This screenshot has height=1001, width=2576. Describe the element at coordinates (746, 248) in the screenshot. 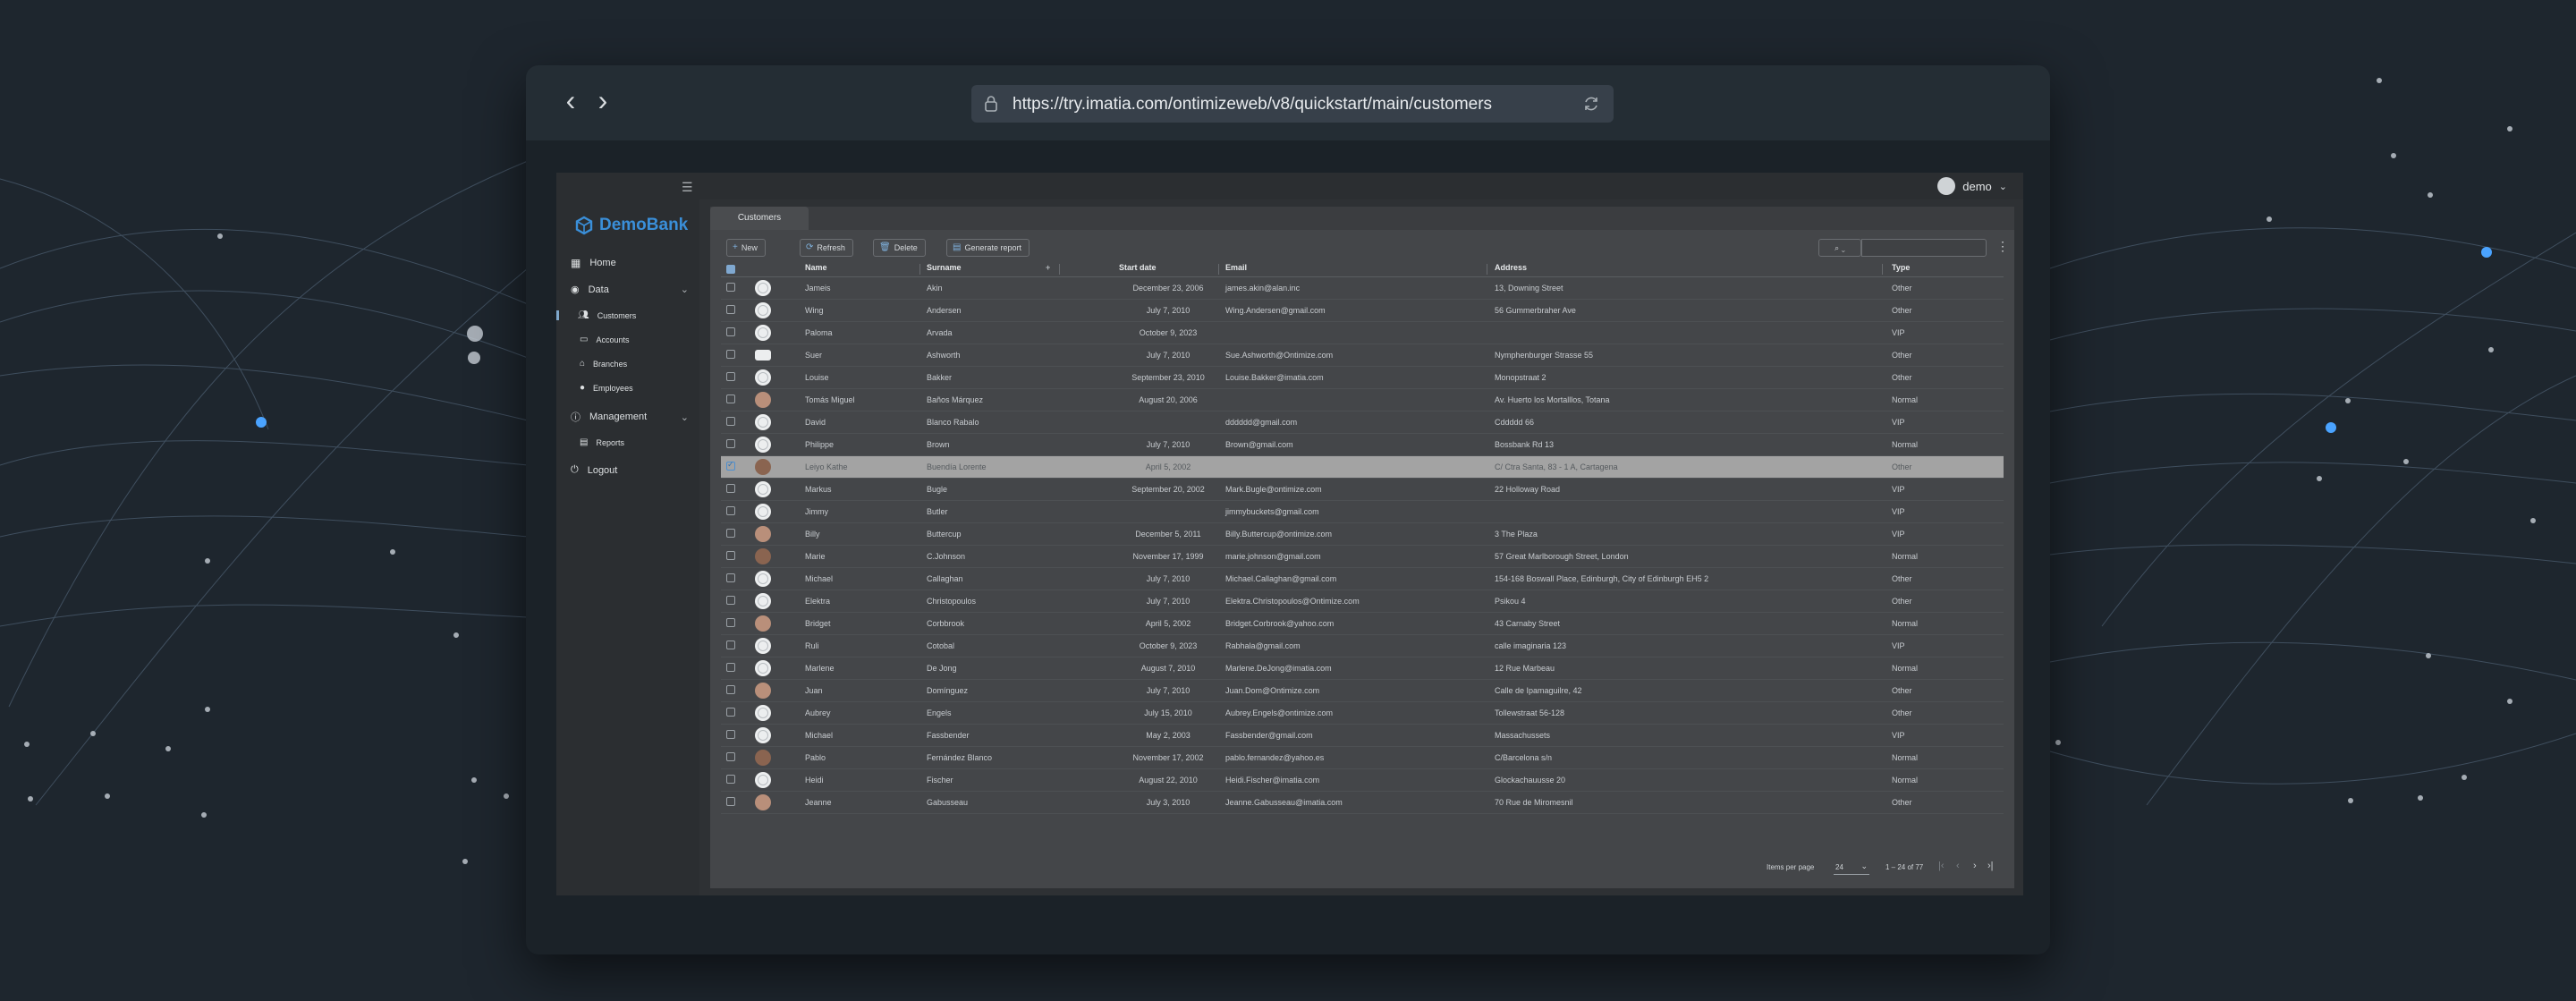

I see `new-button: + New` at that location.